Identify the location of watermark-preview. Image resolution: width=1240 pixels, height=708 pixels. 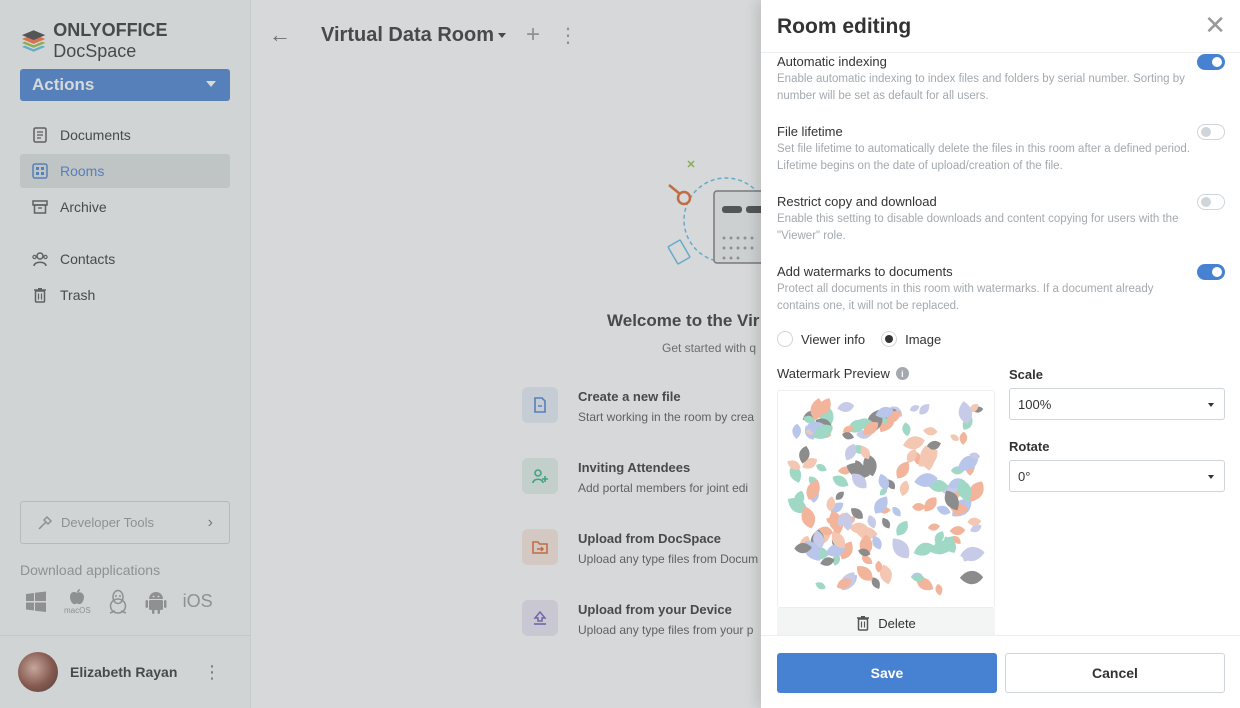
(886, 499).